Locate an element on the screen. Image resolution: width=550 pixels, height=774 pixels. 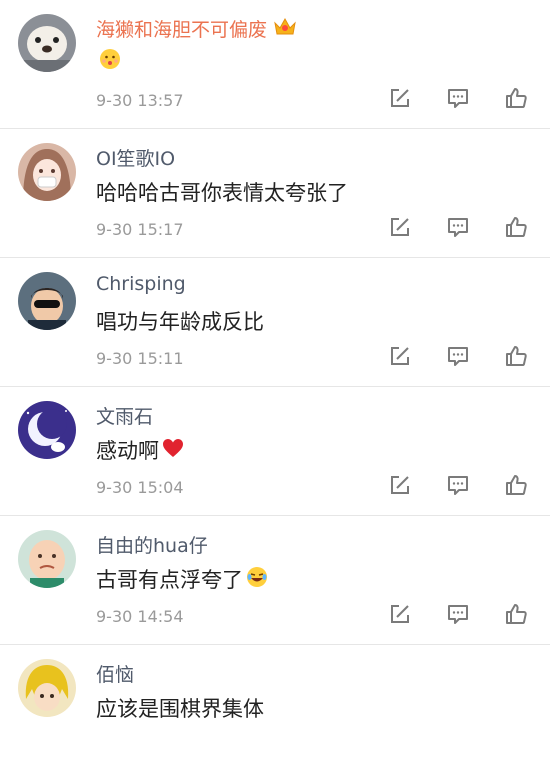
comment-text is located at coordinates (108, 61).